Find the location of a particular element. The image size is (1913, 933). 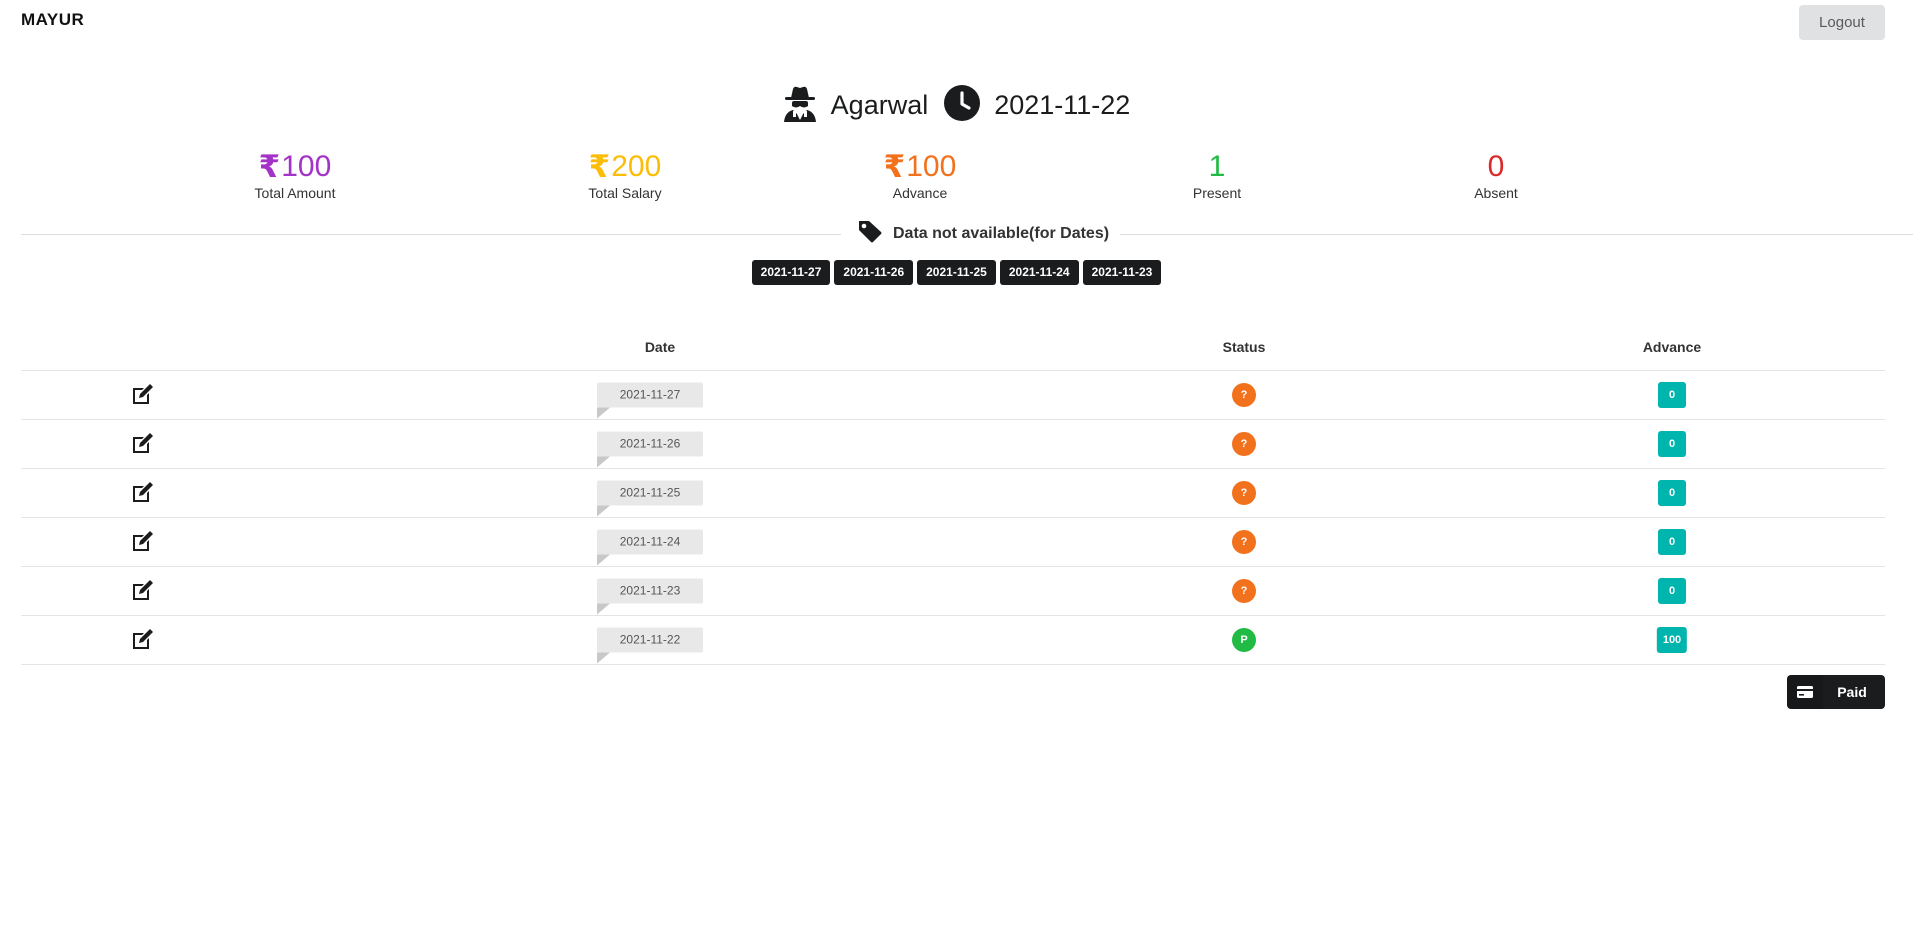

stat-advance: ₹100 Advance is located at coordinates (920, 175).